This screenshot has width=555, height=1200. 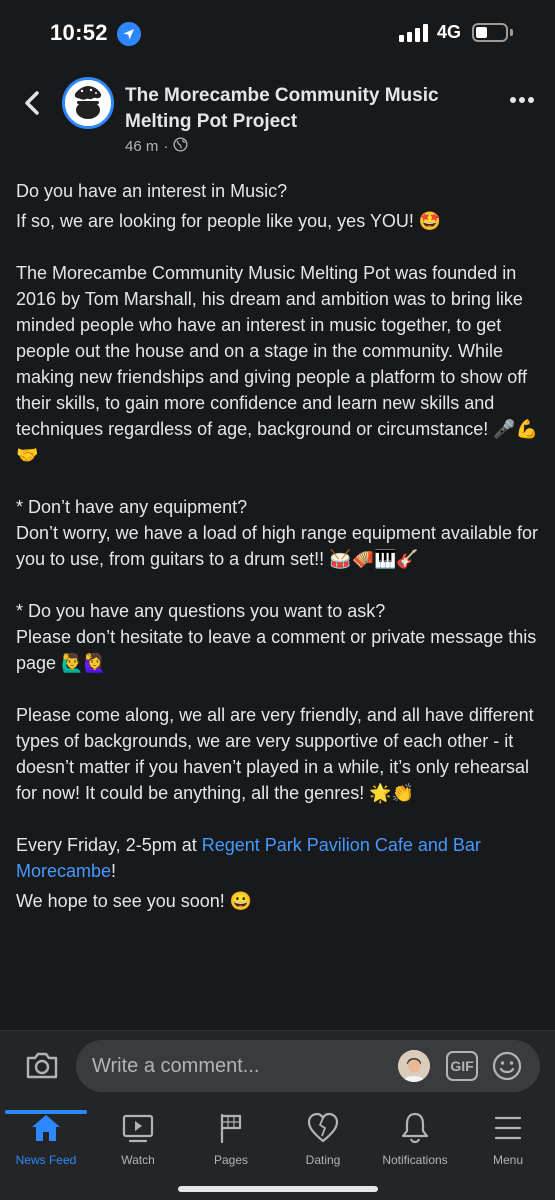 What do you see at coordinates (180, 146) in the screenshot?
I see `globe-icon` at bounding box center [180, 146].